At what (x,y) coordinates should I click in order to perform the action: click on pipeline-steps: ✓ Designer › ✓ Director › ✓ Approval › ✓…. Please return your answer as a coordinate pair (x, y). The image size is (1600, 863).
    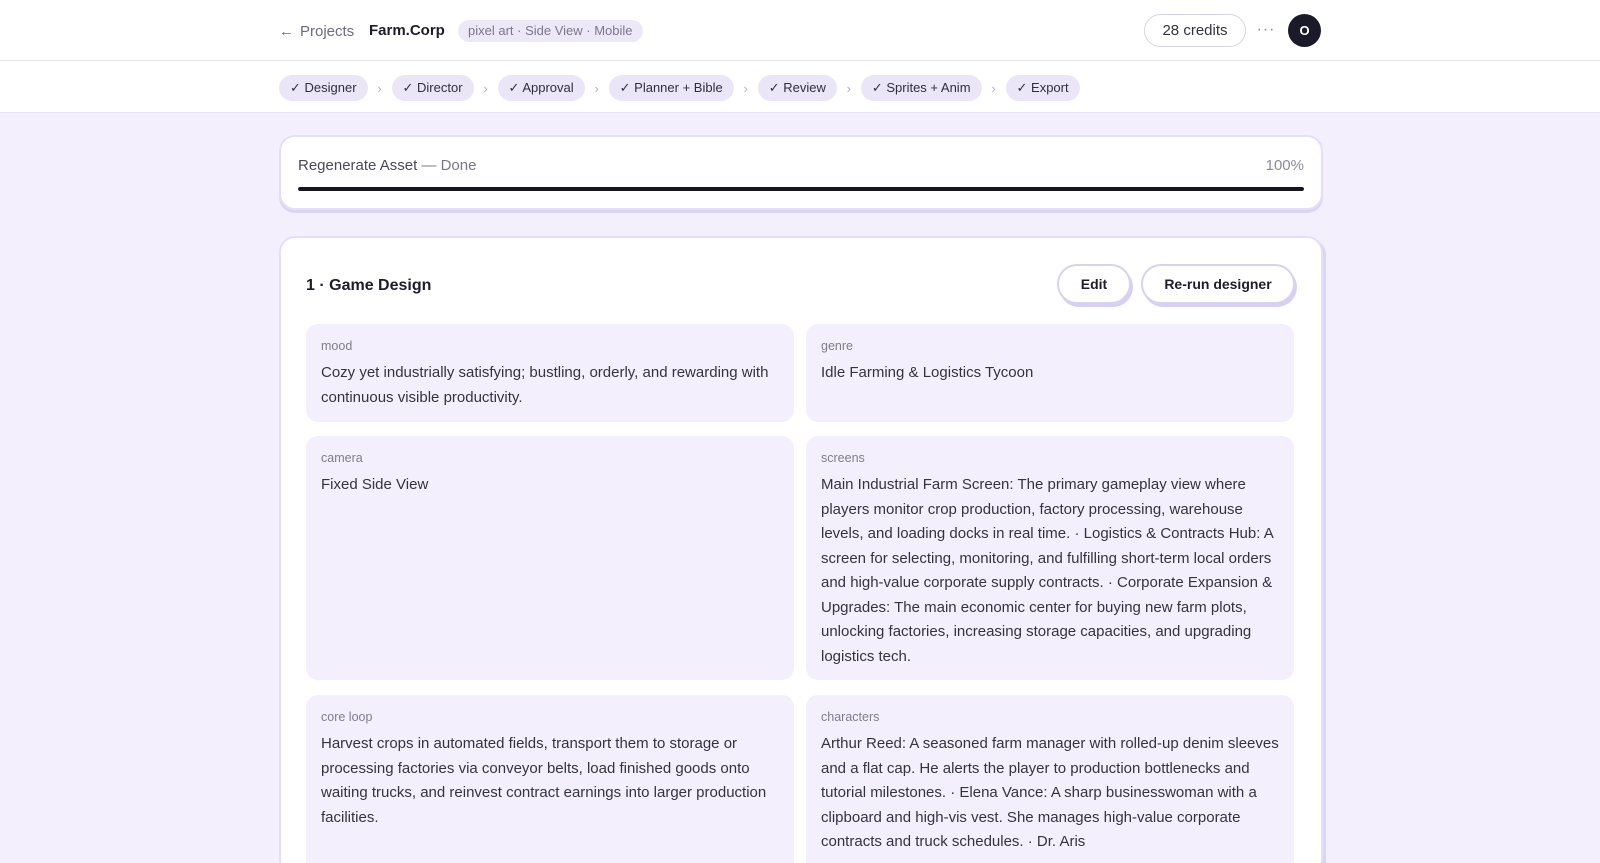
    Looking at the image, I should click on (679, 88).